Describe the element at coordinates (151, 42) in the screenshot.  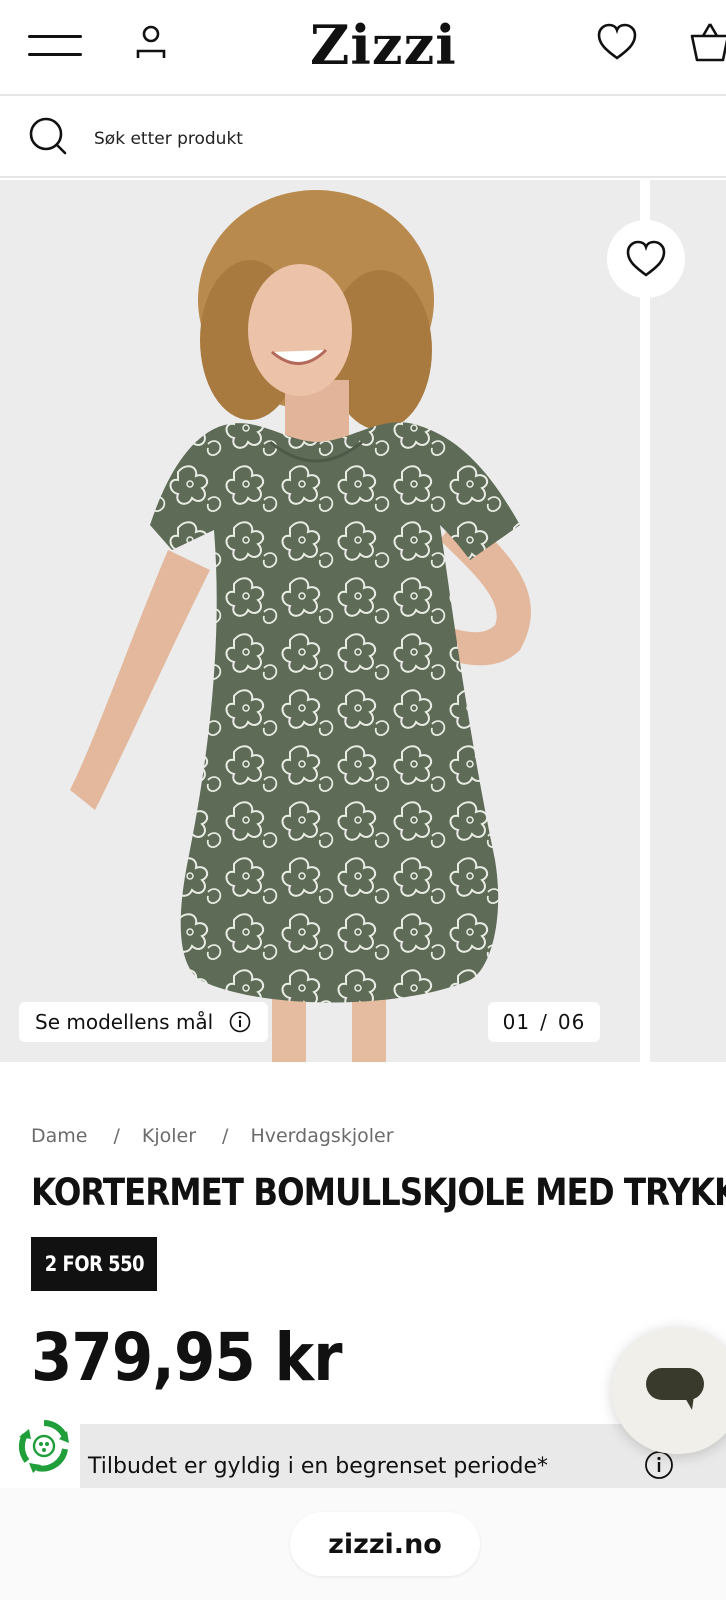
I see `user-icon` at that location.